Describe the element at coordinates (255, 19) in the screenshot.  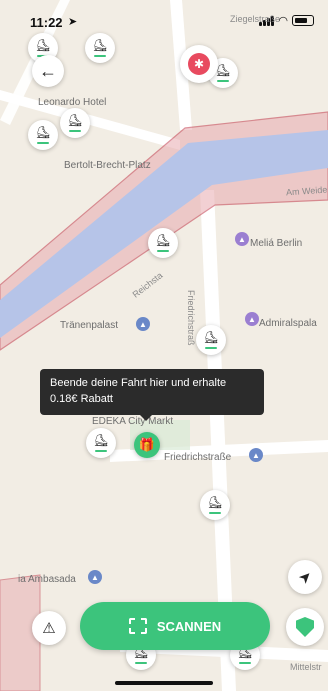
I see `label-ziegelstrasse: Ziegelstraße` at that location.